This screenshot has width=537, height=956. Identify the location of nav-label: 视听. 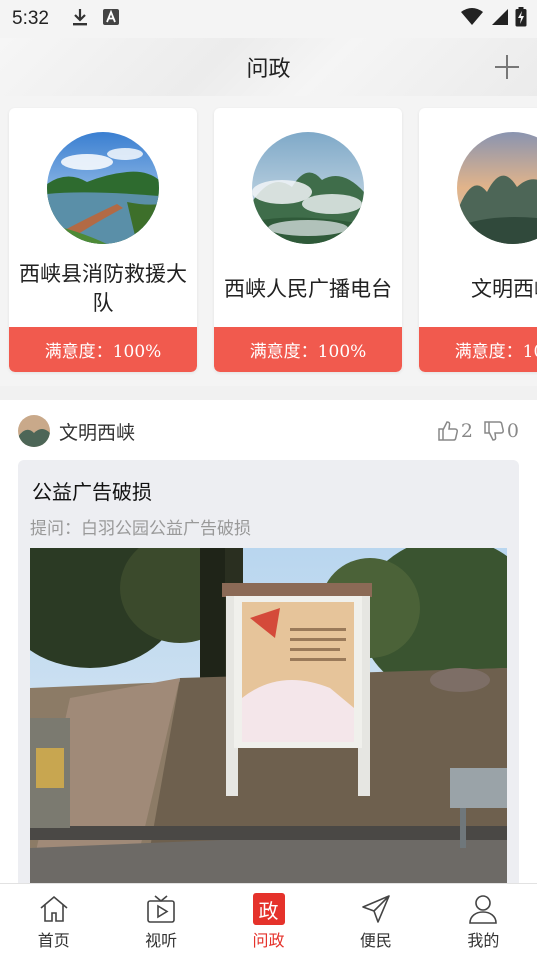
(161, 940).